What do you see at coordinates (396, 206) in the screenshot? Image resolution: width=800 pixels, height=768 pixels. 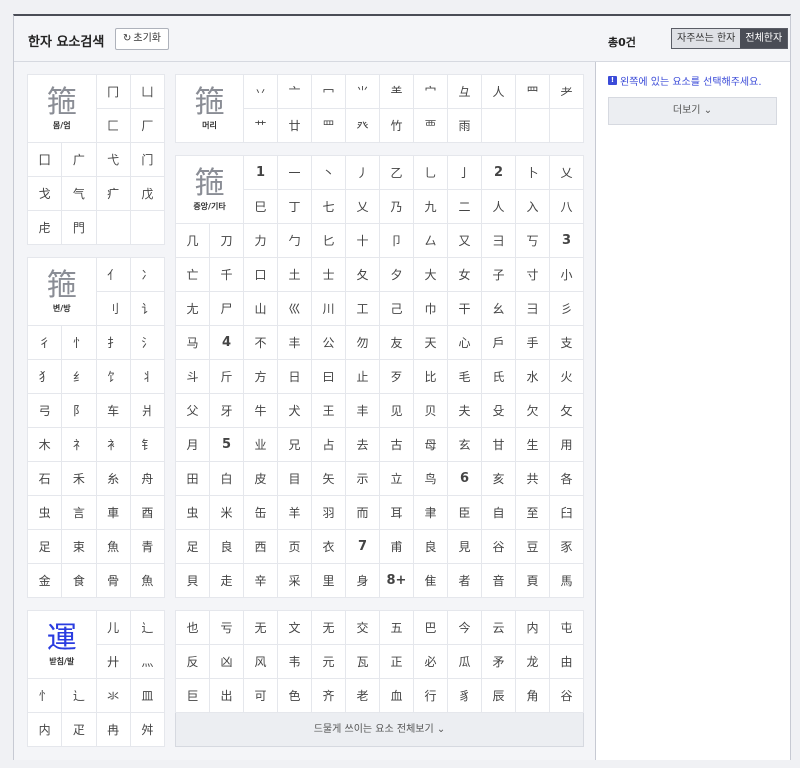 I see `element-cell: 乃` at bounding box center [396, 206].